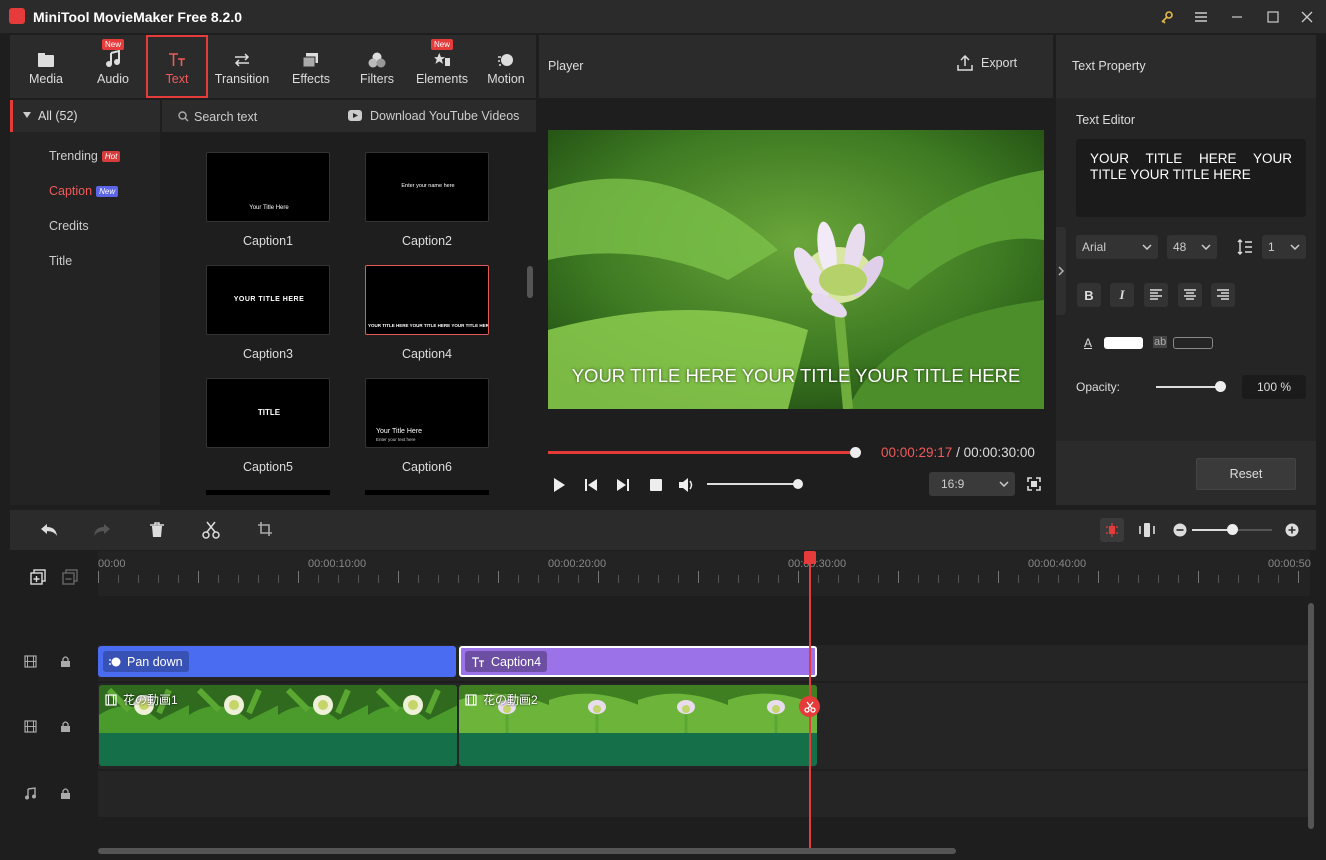 This screenshot has width=1326, height=860. What do you see at coordinates (559, 485) in the screenshot?
I see `play-button` at bounding box center [559, 485].